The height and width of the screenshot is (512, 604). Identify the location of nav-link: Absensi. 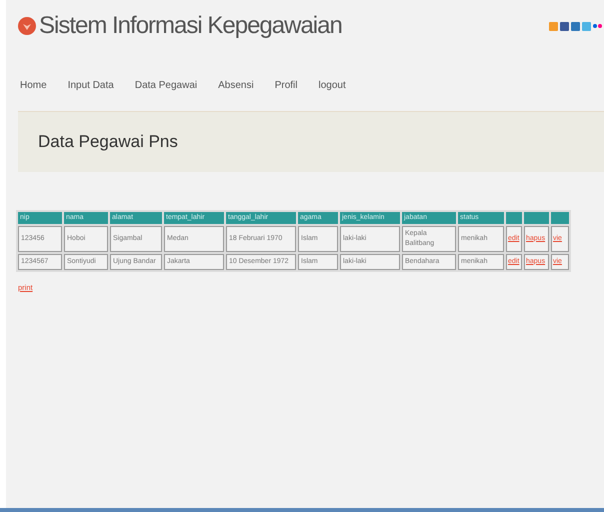
(236, 85).